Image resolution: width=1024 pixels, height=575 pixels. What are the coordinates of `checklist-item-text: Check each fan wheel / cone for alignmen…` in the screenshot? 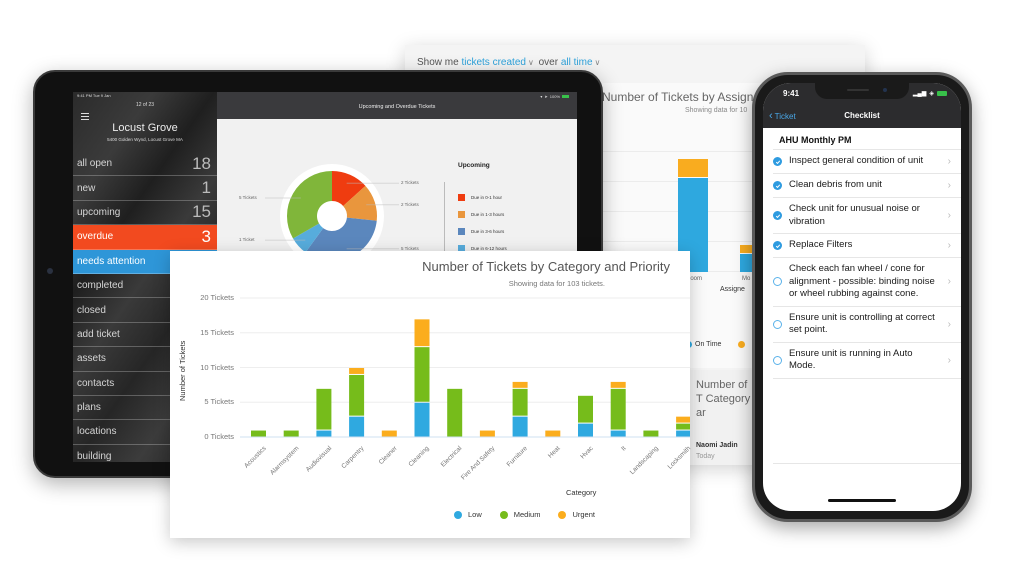 It's located at (862, 281).